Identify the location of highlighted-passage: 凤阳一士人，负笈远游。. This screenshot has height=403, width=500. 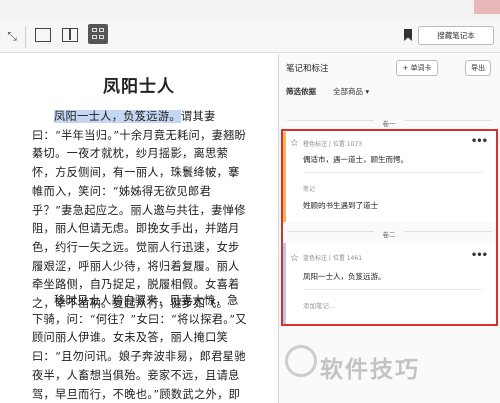
(117, 116).